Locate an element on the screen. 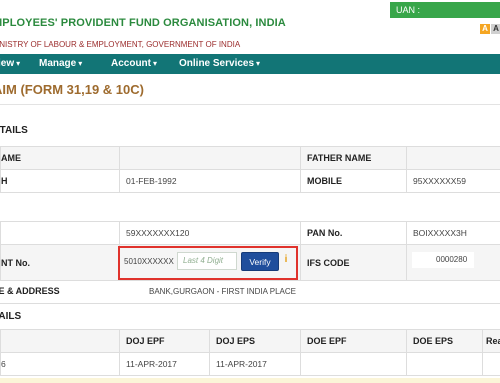 This screenshot has width=500, height=383. nav-view-label: iew is located at coordinates (7, 63).